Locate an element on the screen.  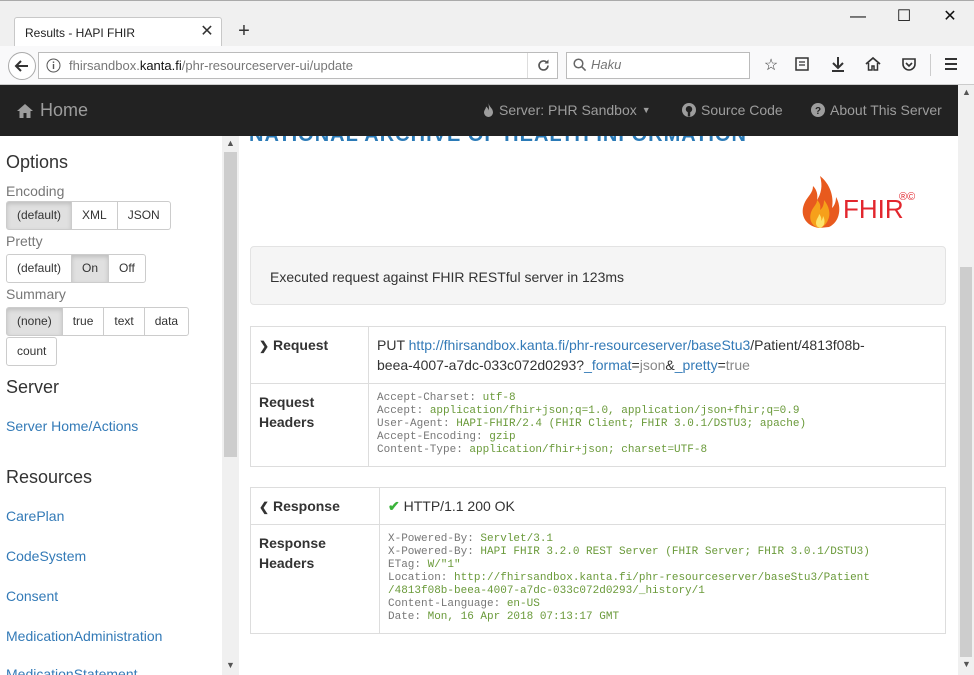
menu-icon is located at coordinates (951, 66).